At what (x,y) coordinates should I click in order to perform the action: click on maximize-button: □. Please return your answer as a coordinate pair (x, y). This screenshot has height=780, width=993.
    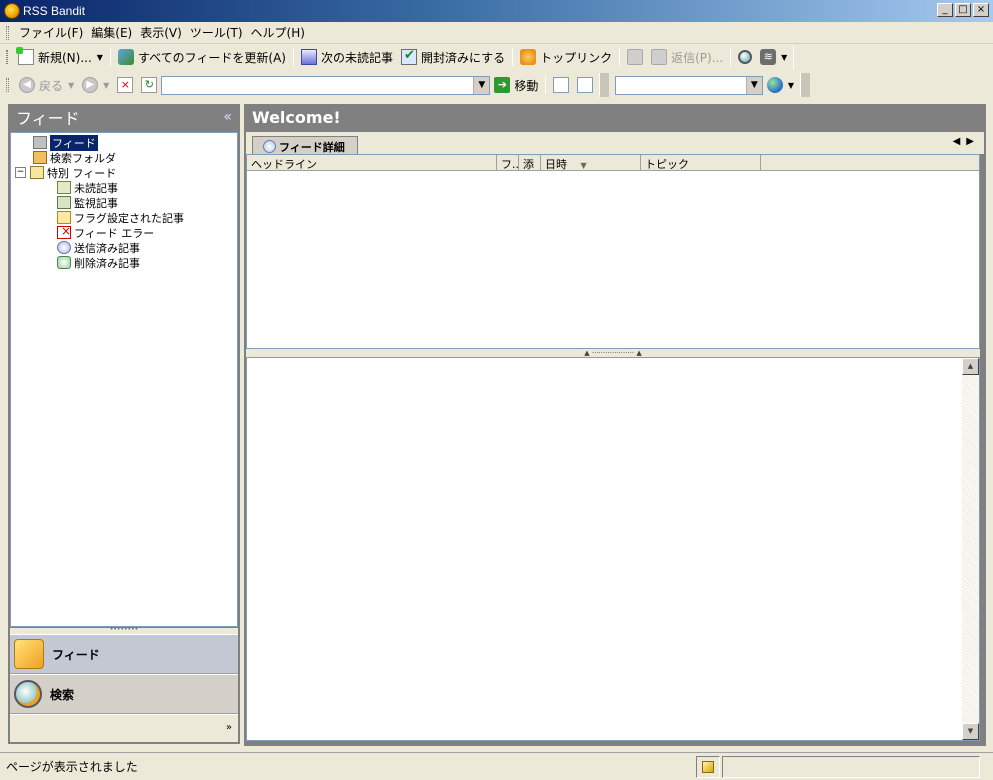
    Looking at the image, I should click on (963, 10).